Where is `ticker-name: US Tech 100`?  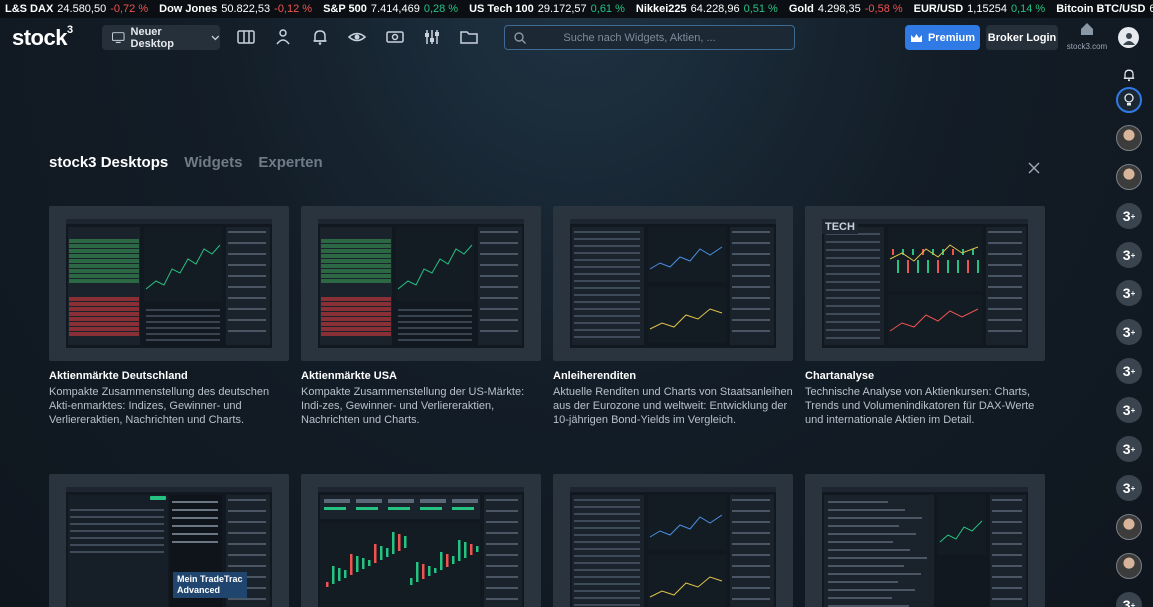
ticker-name: US Tech 100 is located at coordinates (501, 9).